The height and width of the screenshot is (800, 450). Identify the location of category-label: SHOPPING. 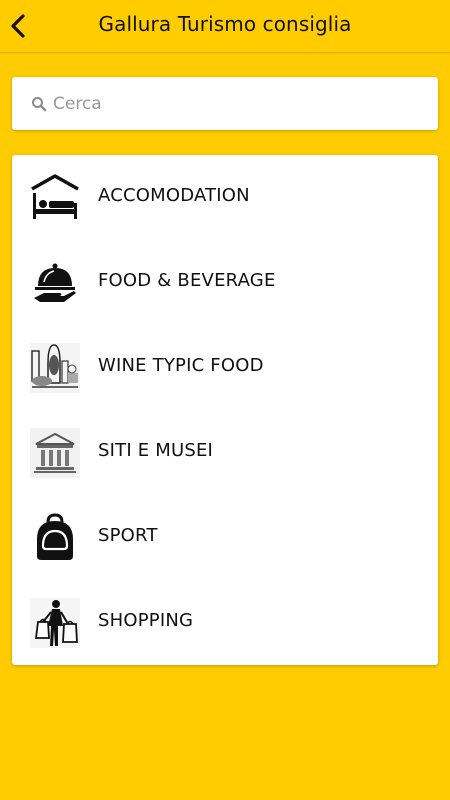
(146, 620).